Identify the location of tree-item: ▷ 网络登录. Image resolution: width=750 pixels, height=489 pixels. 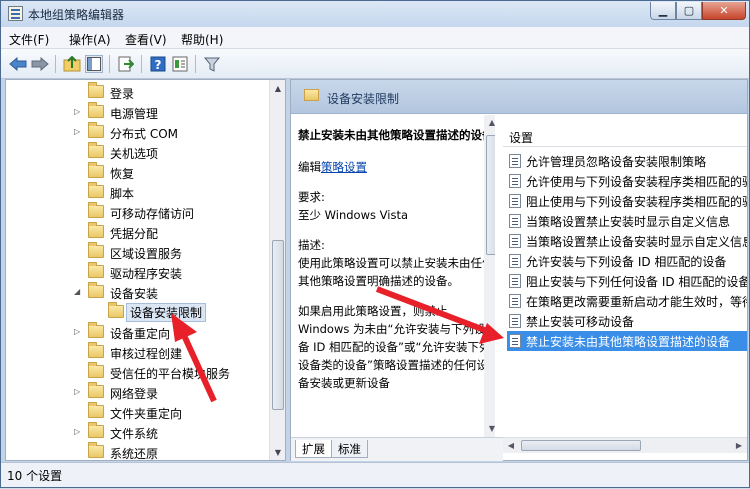
(138, 392).